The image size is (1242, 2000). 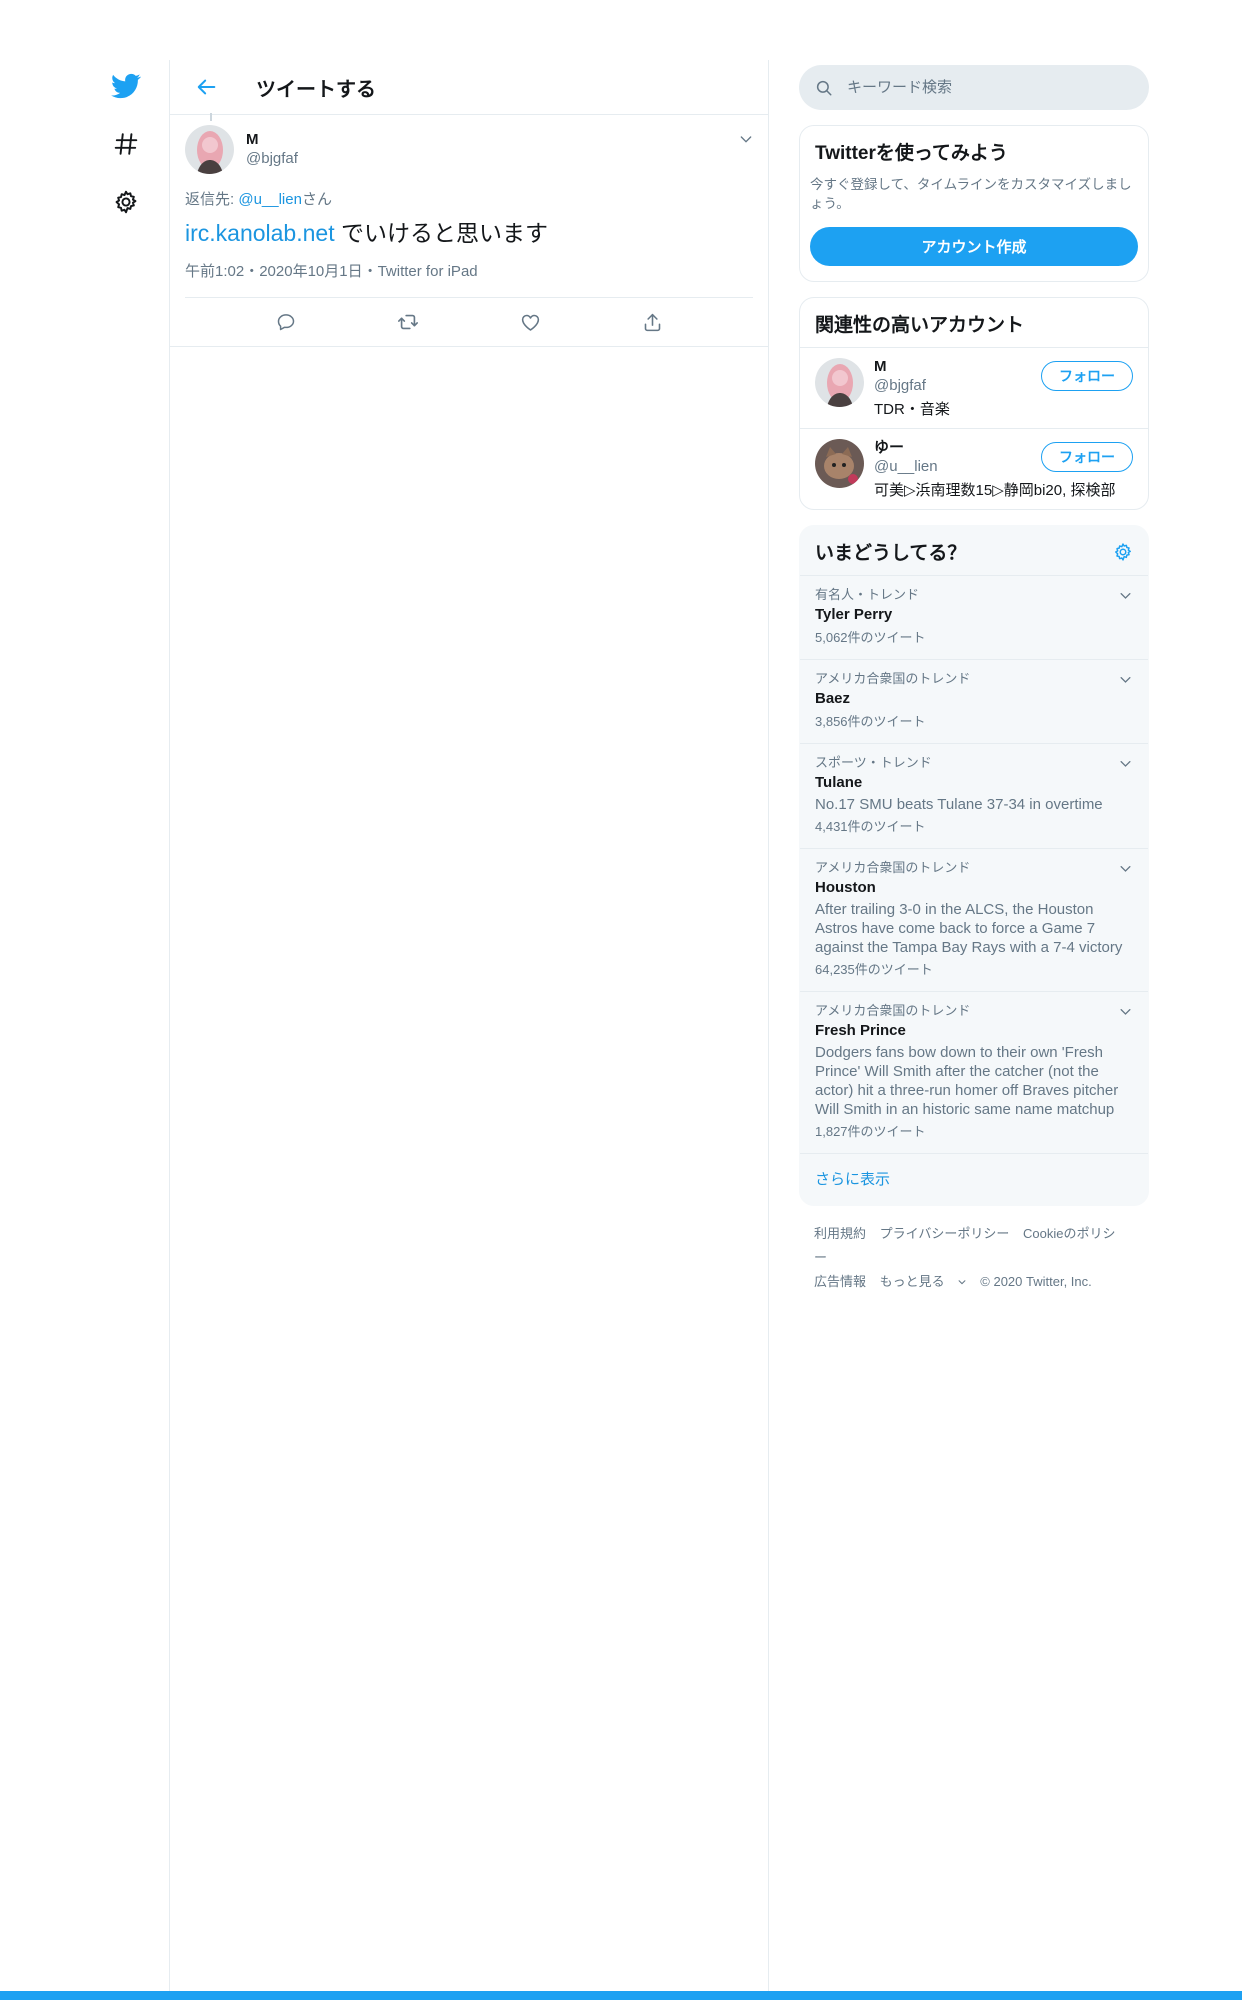 I want to click on more-link: もっと見る, so click(x=923, y=1281).